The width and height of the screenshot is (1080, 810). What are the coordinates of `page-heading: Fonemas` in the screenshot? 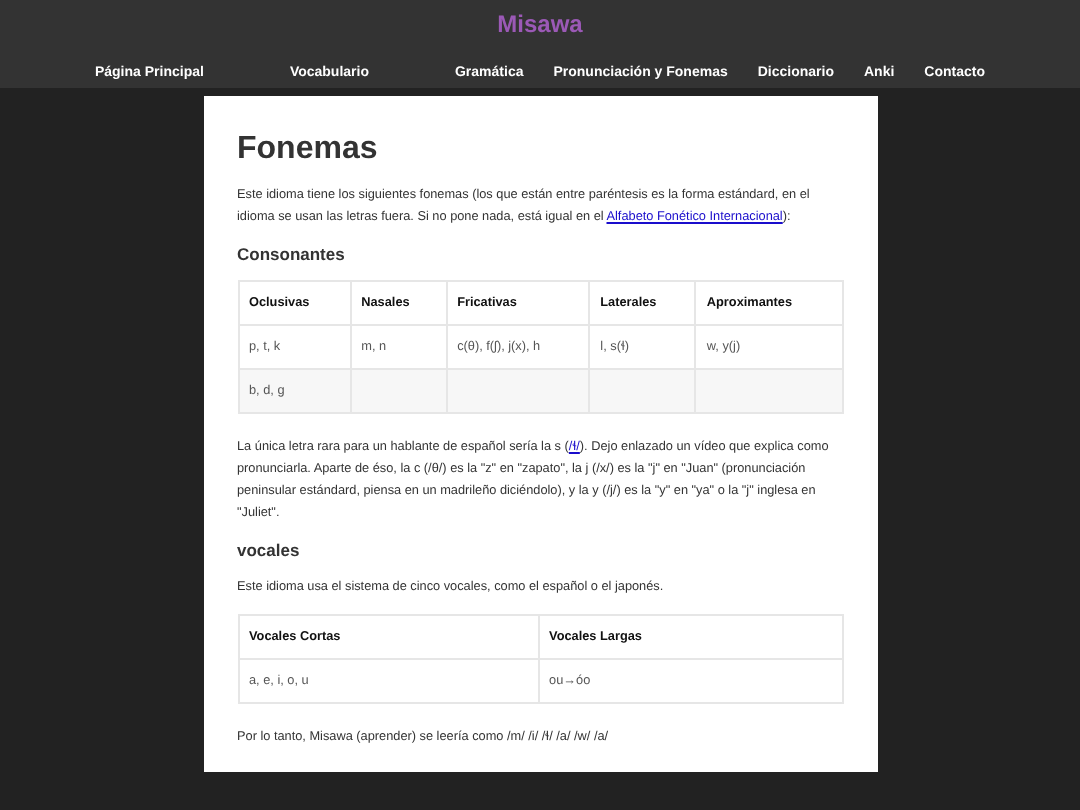 It's located at (308, 150).